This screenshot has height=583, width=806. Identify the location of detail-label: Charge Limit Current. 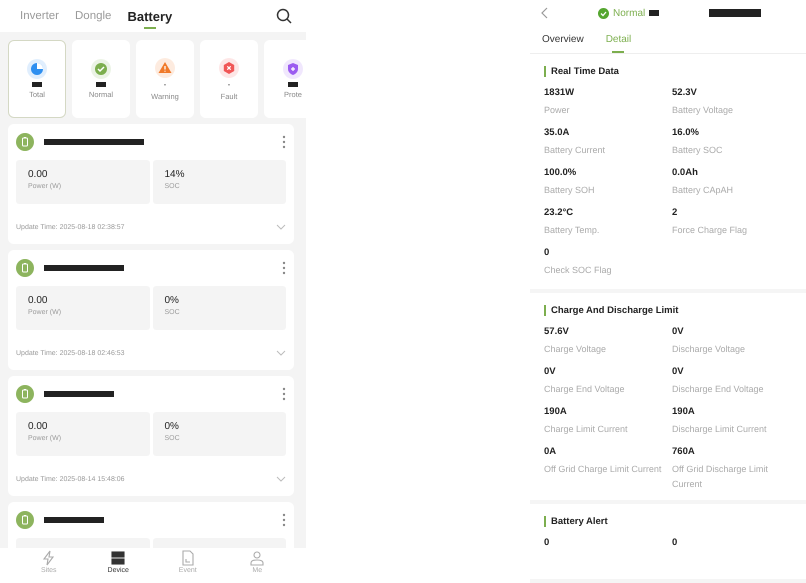
(586, 429).